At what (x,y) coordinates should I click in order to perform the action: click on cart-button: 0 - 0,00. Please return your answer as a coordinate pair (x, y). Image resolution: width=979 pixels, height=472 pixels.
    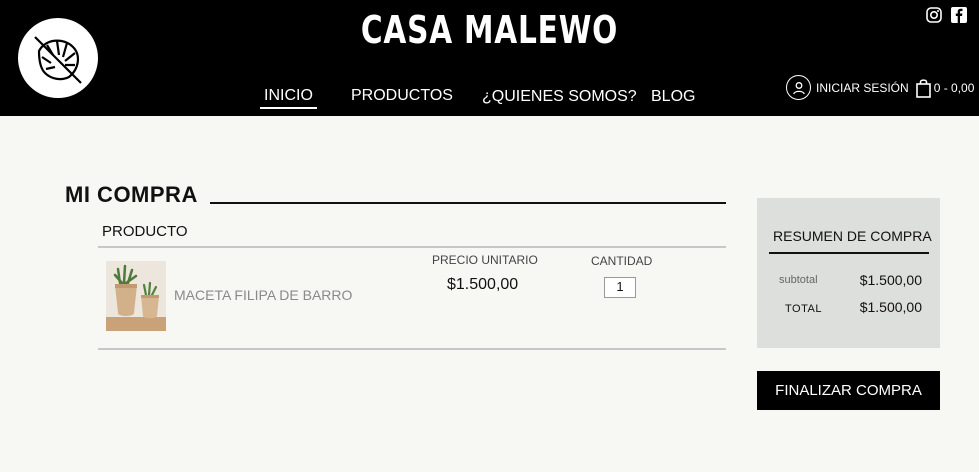
    Looking at the image, I should click on (945, 88).